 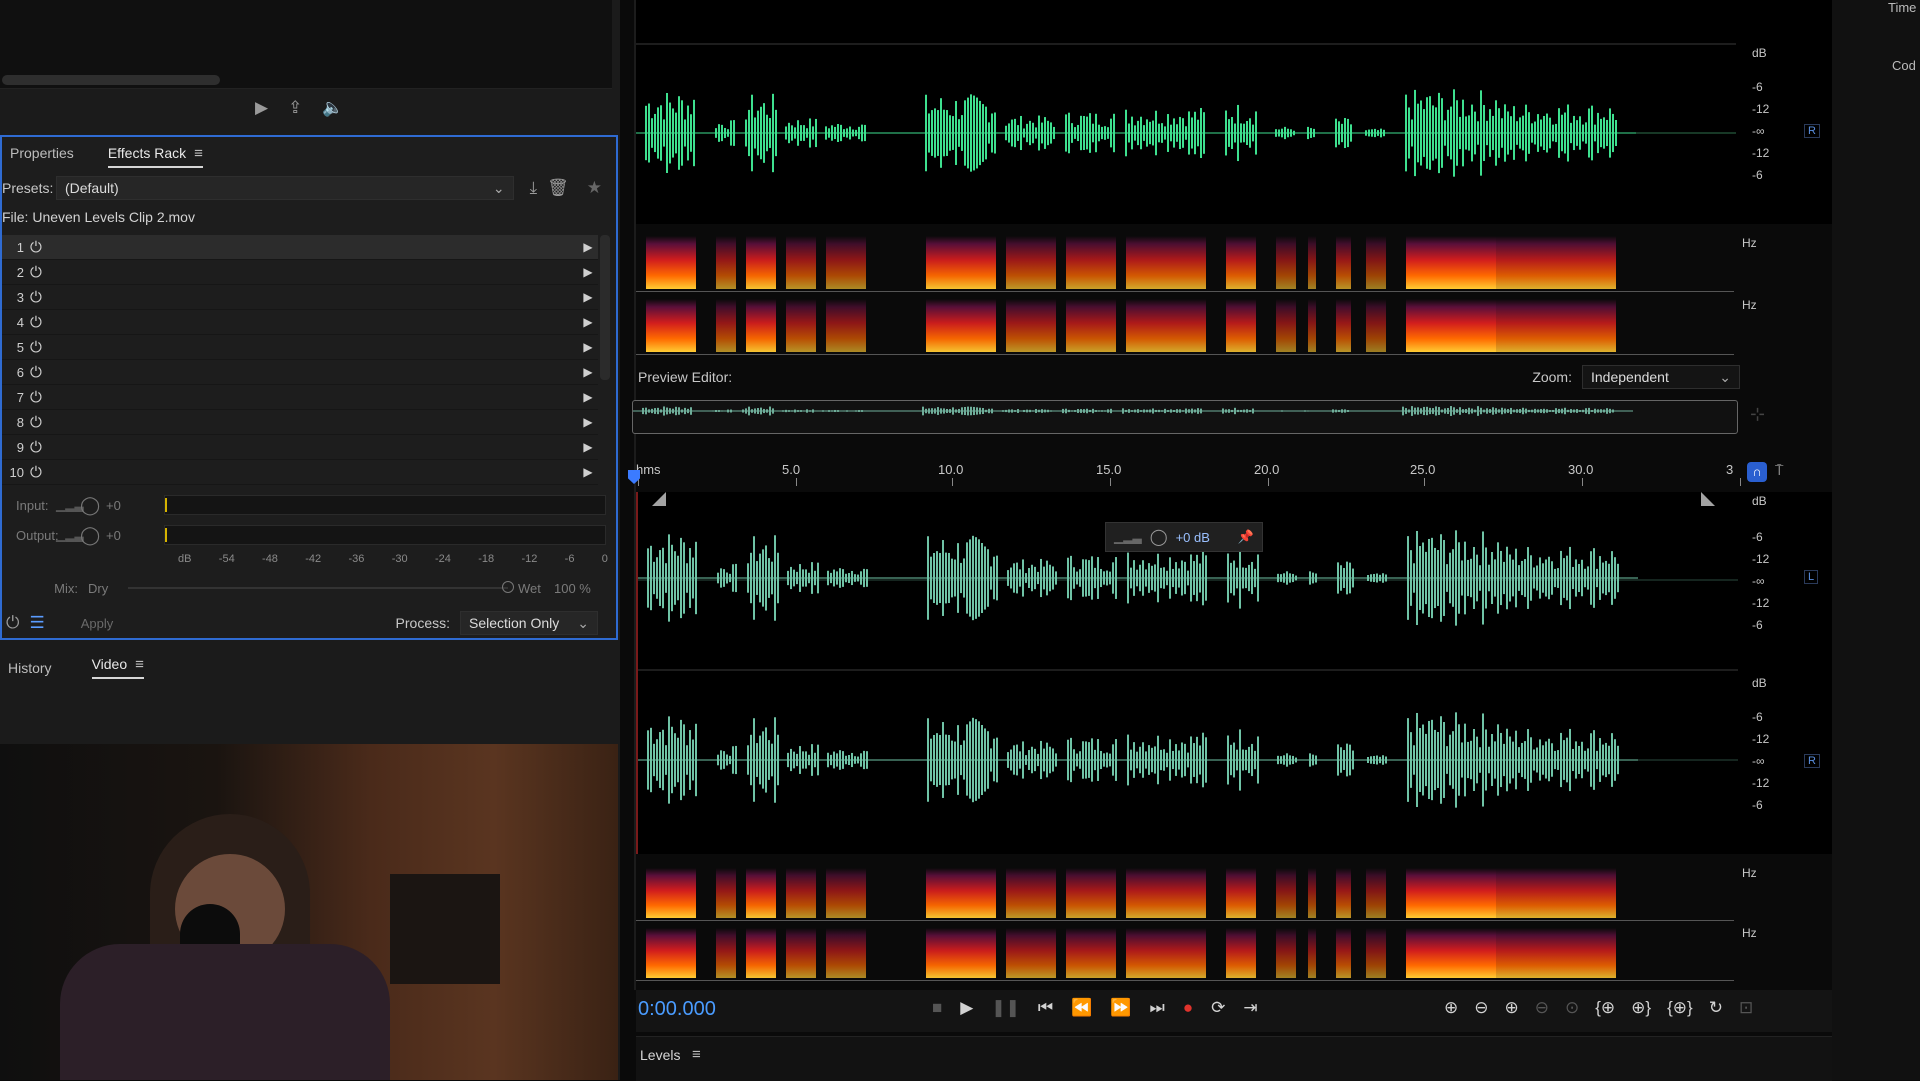 I want to click on apply-button: Apply, so click(x=97, y=623).